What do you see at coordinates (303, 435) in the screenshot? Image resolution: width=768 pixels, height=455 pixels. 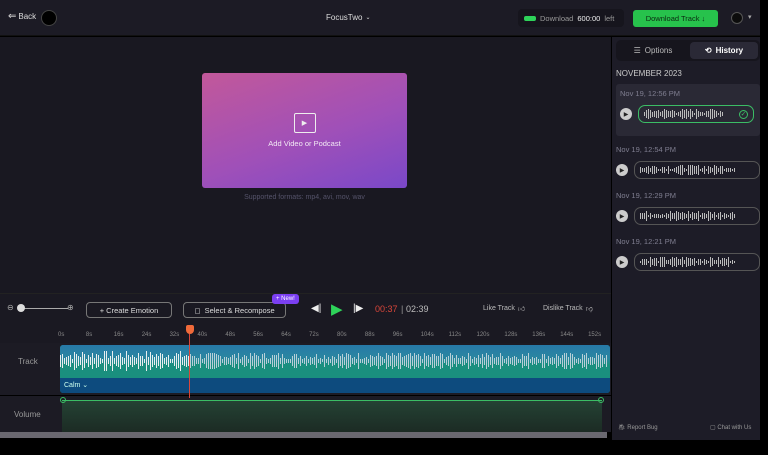 I see `timeline-scrollbar` at bounding box center [303, 435].